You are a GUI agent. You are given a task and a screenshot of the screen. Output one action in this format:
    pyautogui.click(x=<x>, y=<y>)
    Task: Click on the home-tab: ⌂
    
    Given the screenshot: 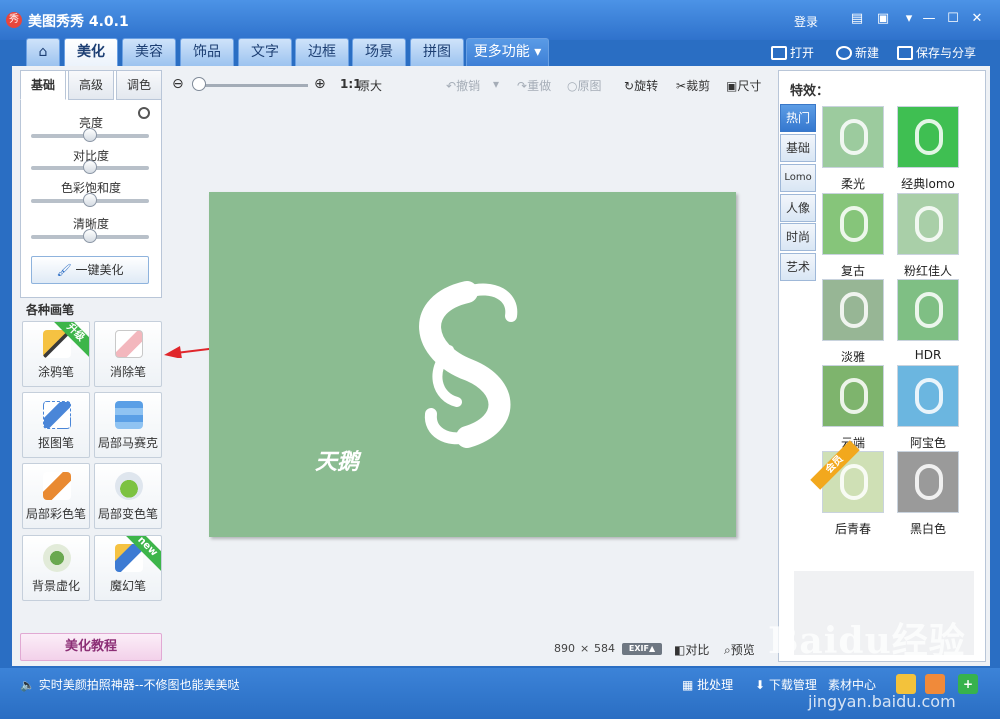 What is the action you would take?
    pyautogui.click(x=43, y=52)
    